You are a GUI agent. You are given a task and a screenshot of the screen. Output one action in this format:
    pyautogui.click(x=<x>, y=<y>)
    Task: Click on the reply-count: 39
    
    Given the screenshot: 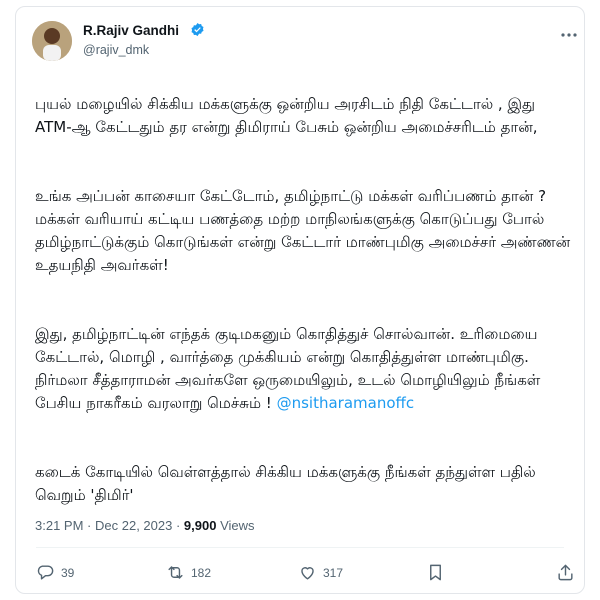 What is the action you would take?
    pyautogui.click(x=68, y=572)
    